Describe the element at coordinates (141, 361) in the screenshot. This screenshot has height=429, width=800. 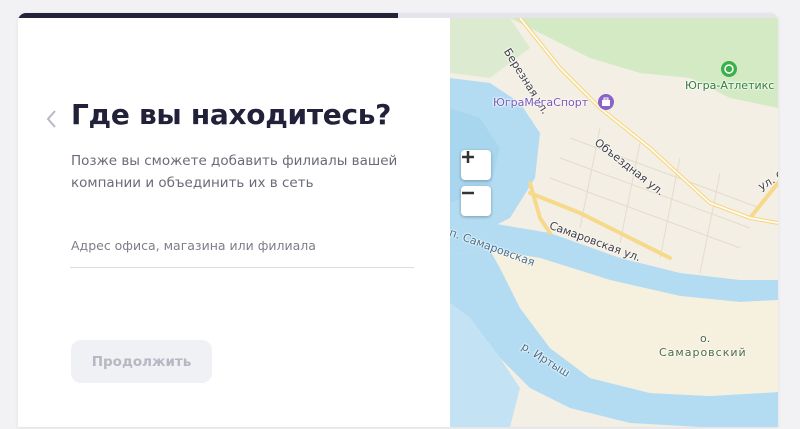
I see `continue-button: Продолжить` at that location.